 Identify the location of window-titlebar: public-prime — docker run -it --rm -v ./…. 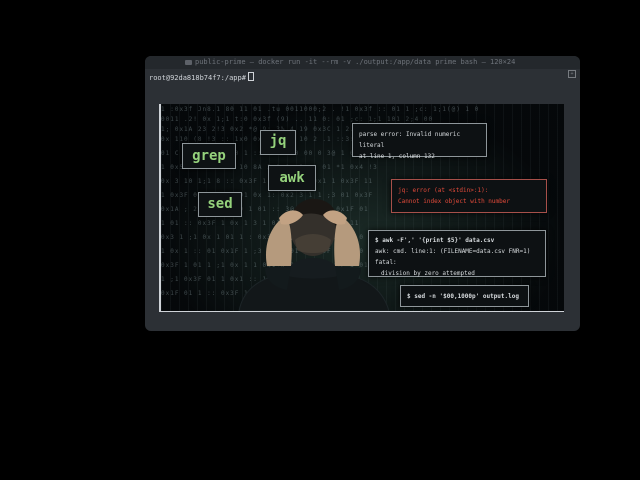
(362, 67).